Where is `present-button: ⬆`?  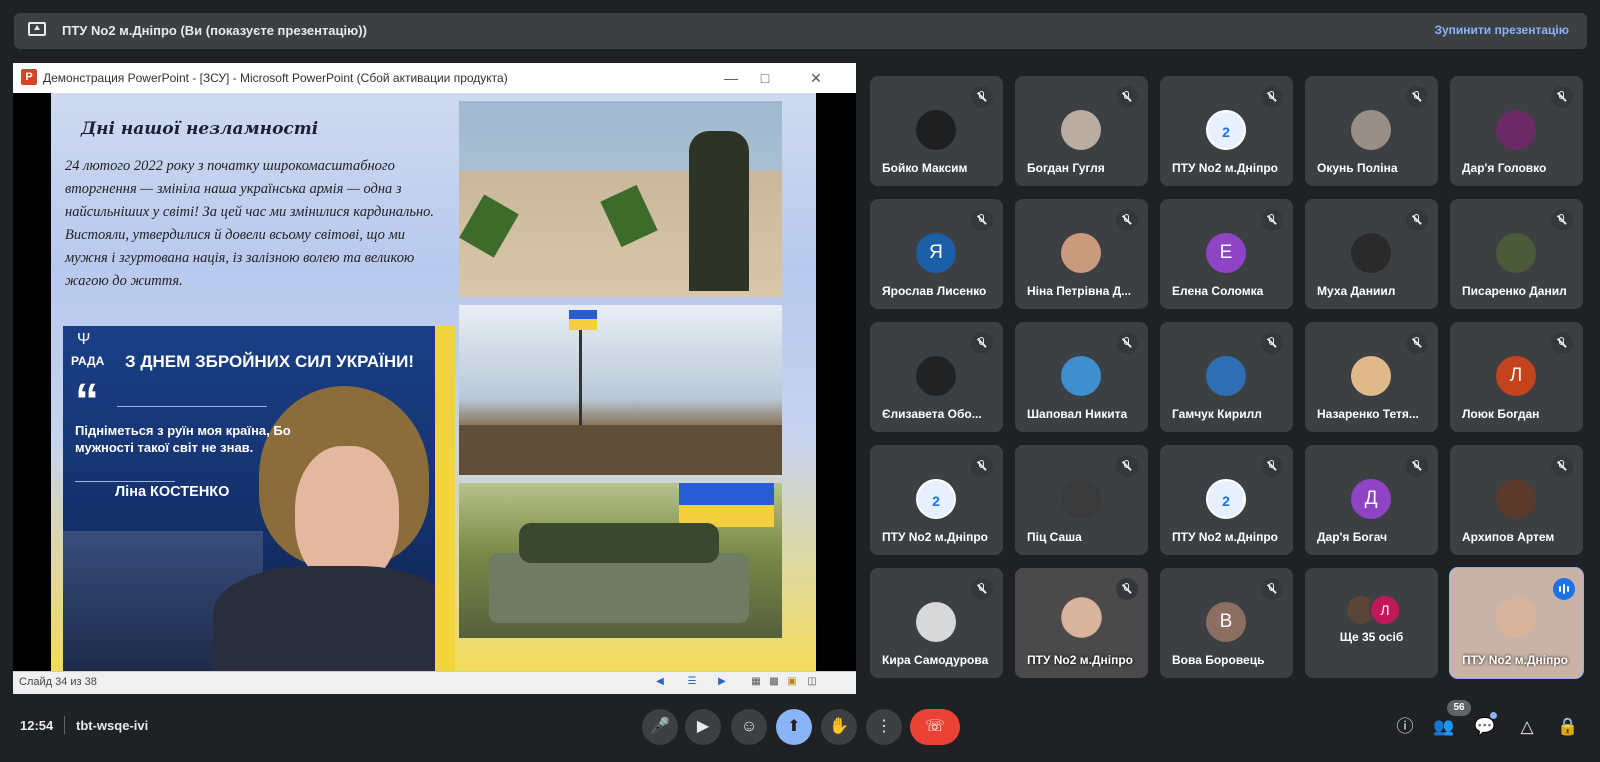
present-button: ⬆ is located at coordinates (794, 727).